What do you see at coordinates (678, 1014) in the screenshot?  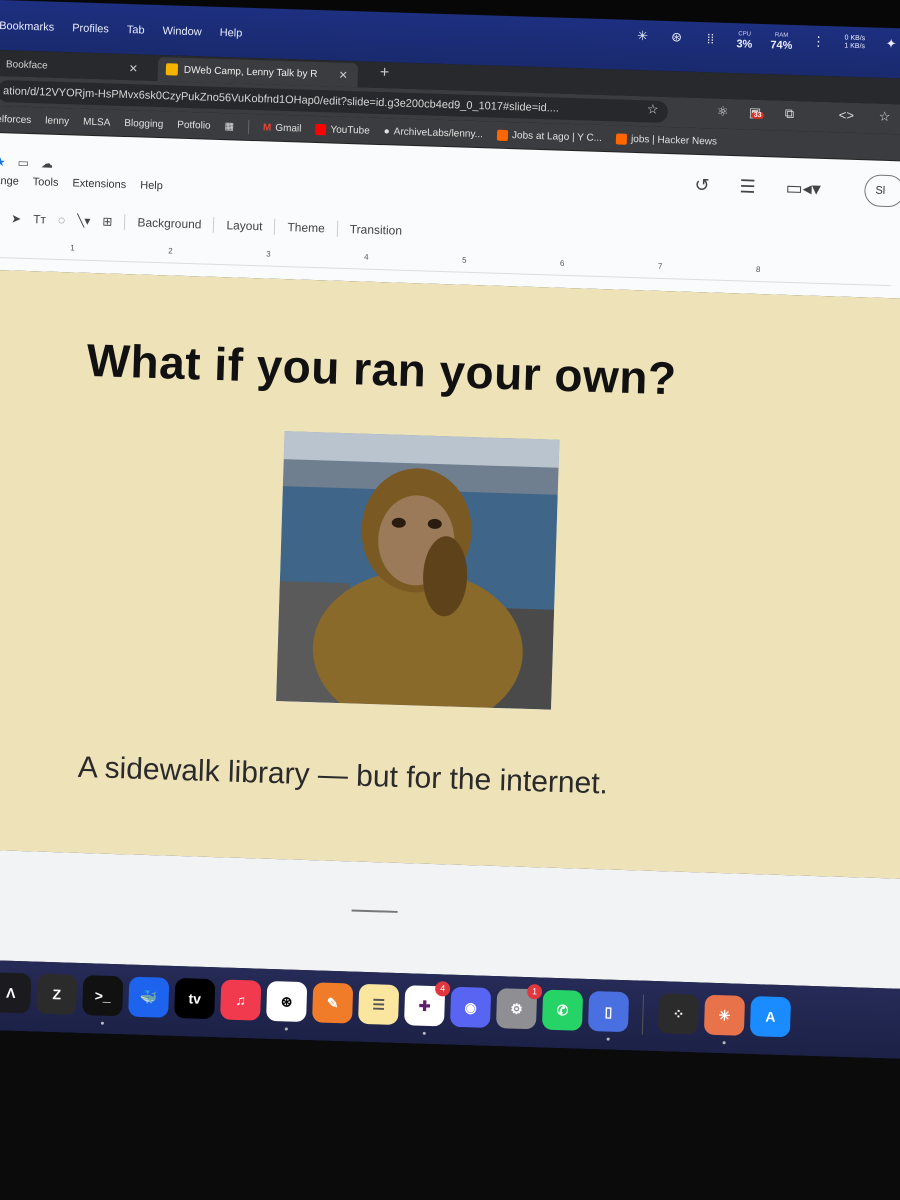 I see `launchpad-icon: ⁘` at bounding box center [678, 1014].